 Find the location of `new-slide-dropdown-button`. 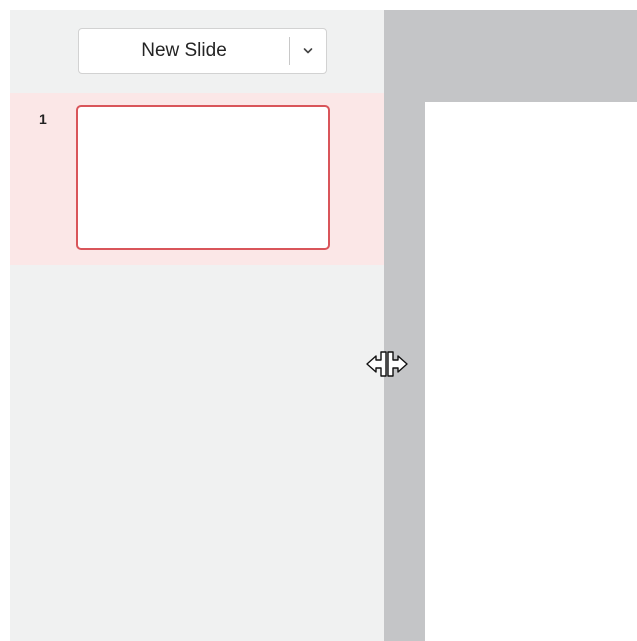

new-slide-dropdown-button is located at coordinates (308, 51).